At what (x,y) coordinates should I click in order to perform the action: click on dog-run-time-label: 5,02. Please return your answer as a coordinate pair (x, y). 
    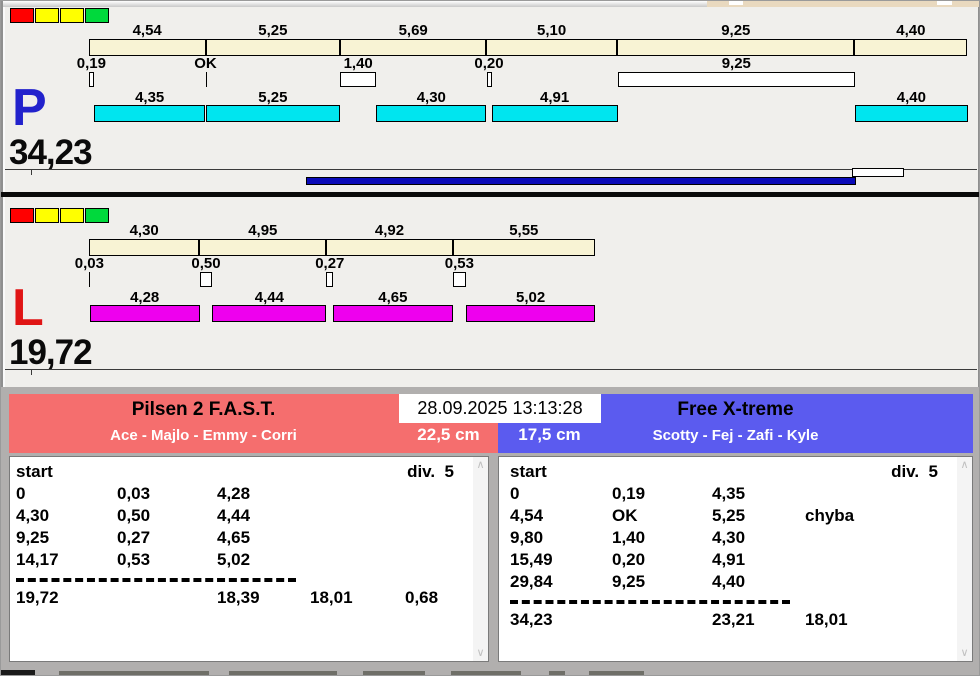
    Looking at the image, I should click on (530, 297).